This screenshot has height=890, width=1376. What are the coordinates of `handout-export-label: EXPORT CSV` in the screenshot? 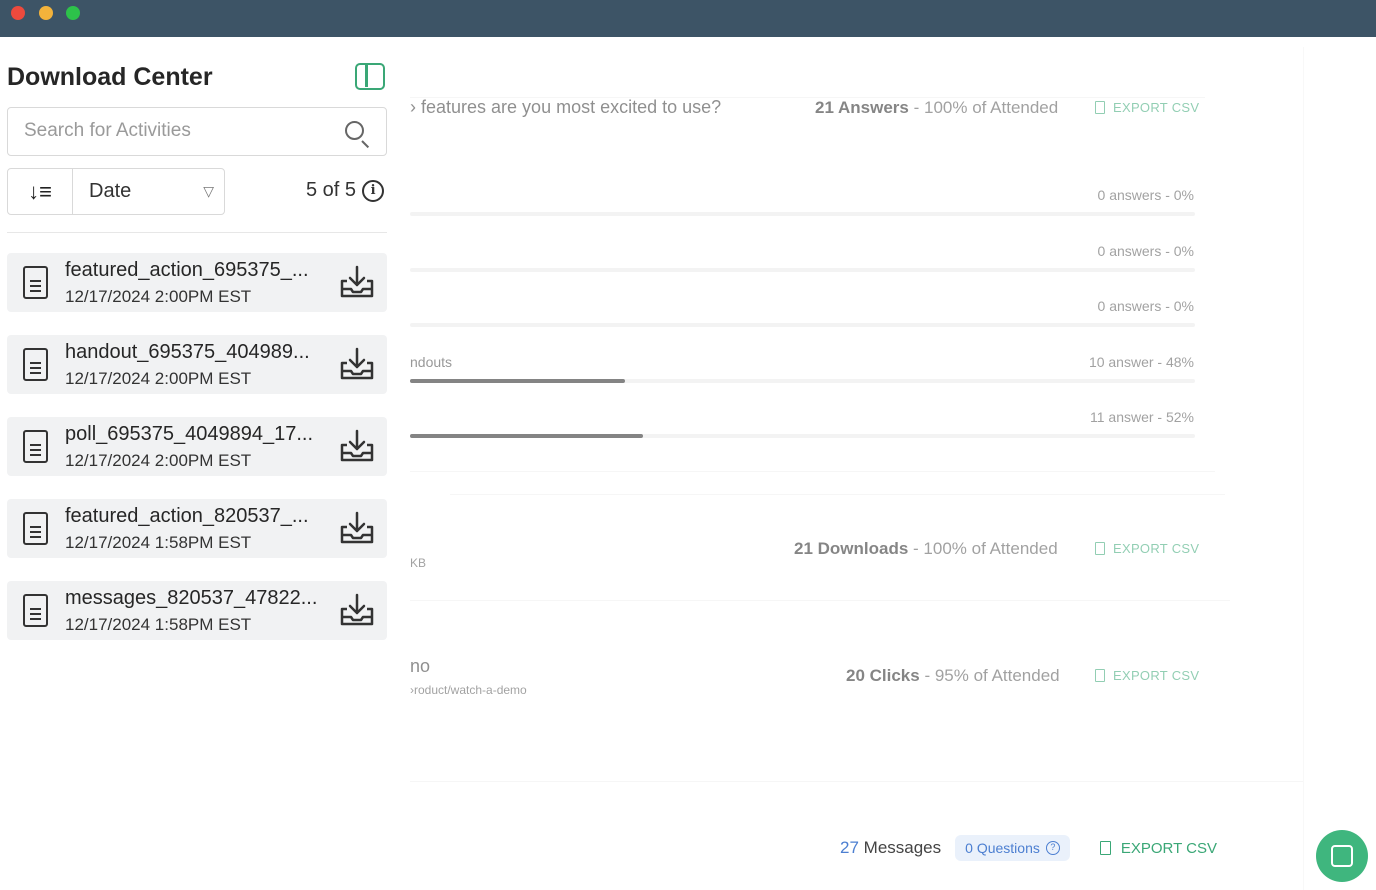 It's located at (1156, 548).